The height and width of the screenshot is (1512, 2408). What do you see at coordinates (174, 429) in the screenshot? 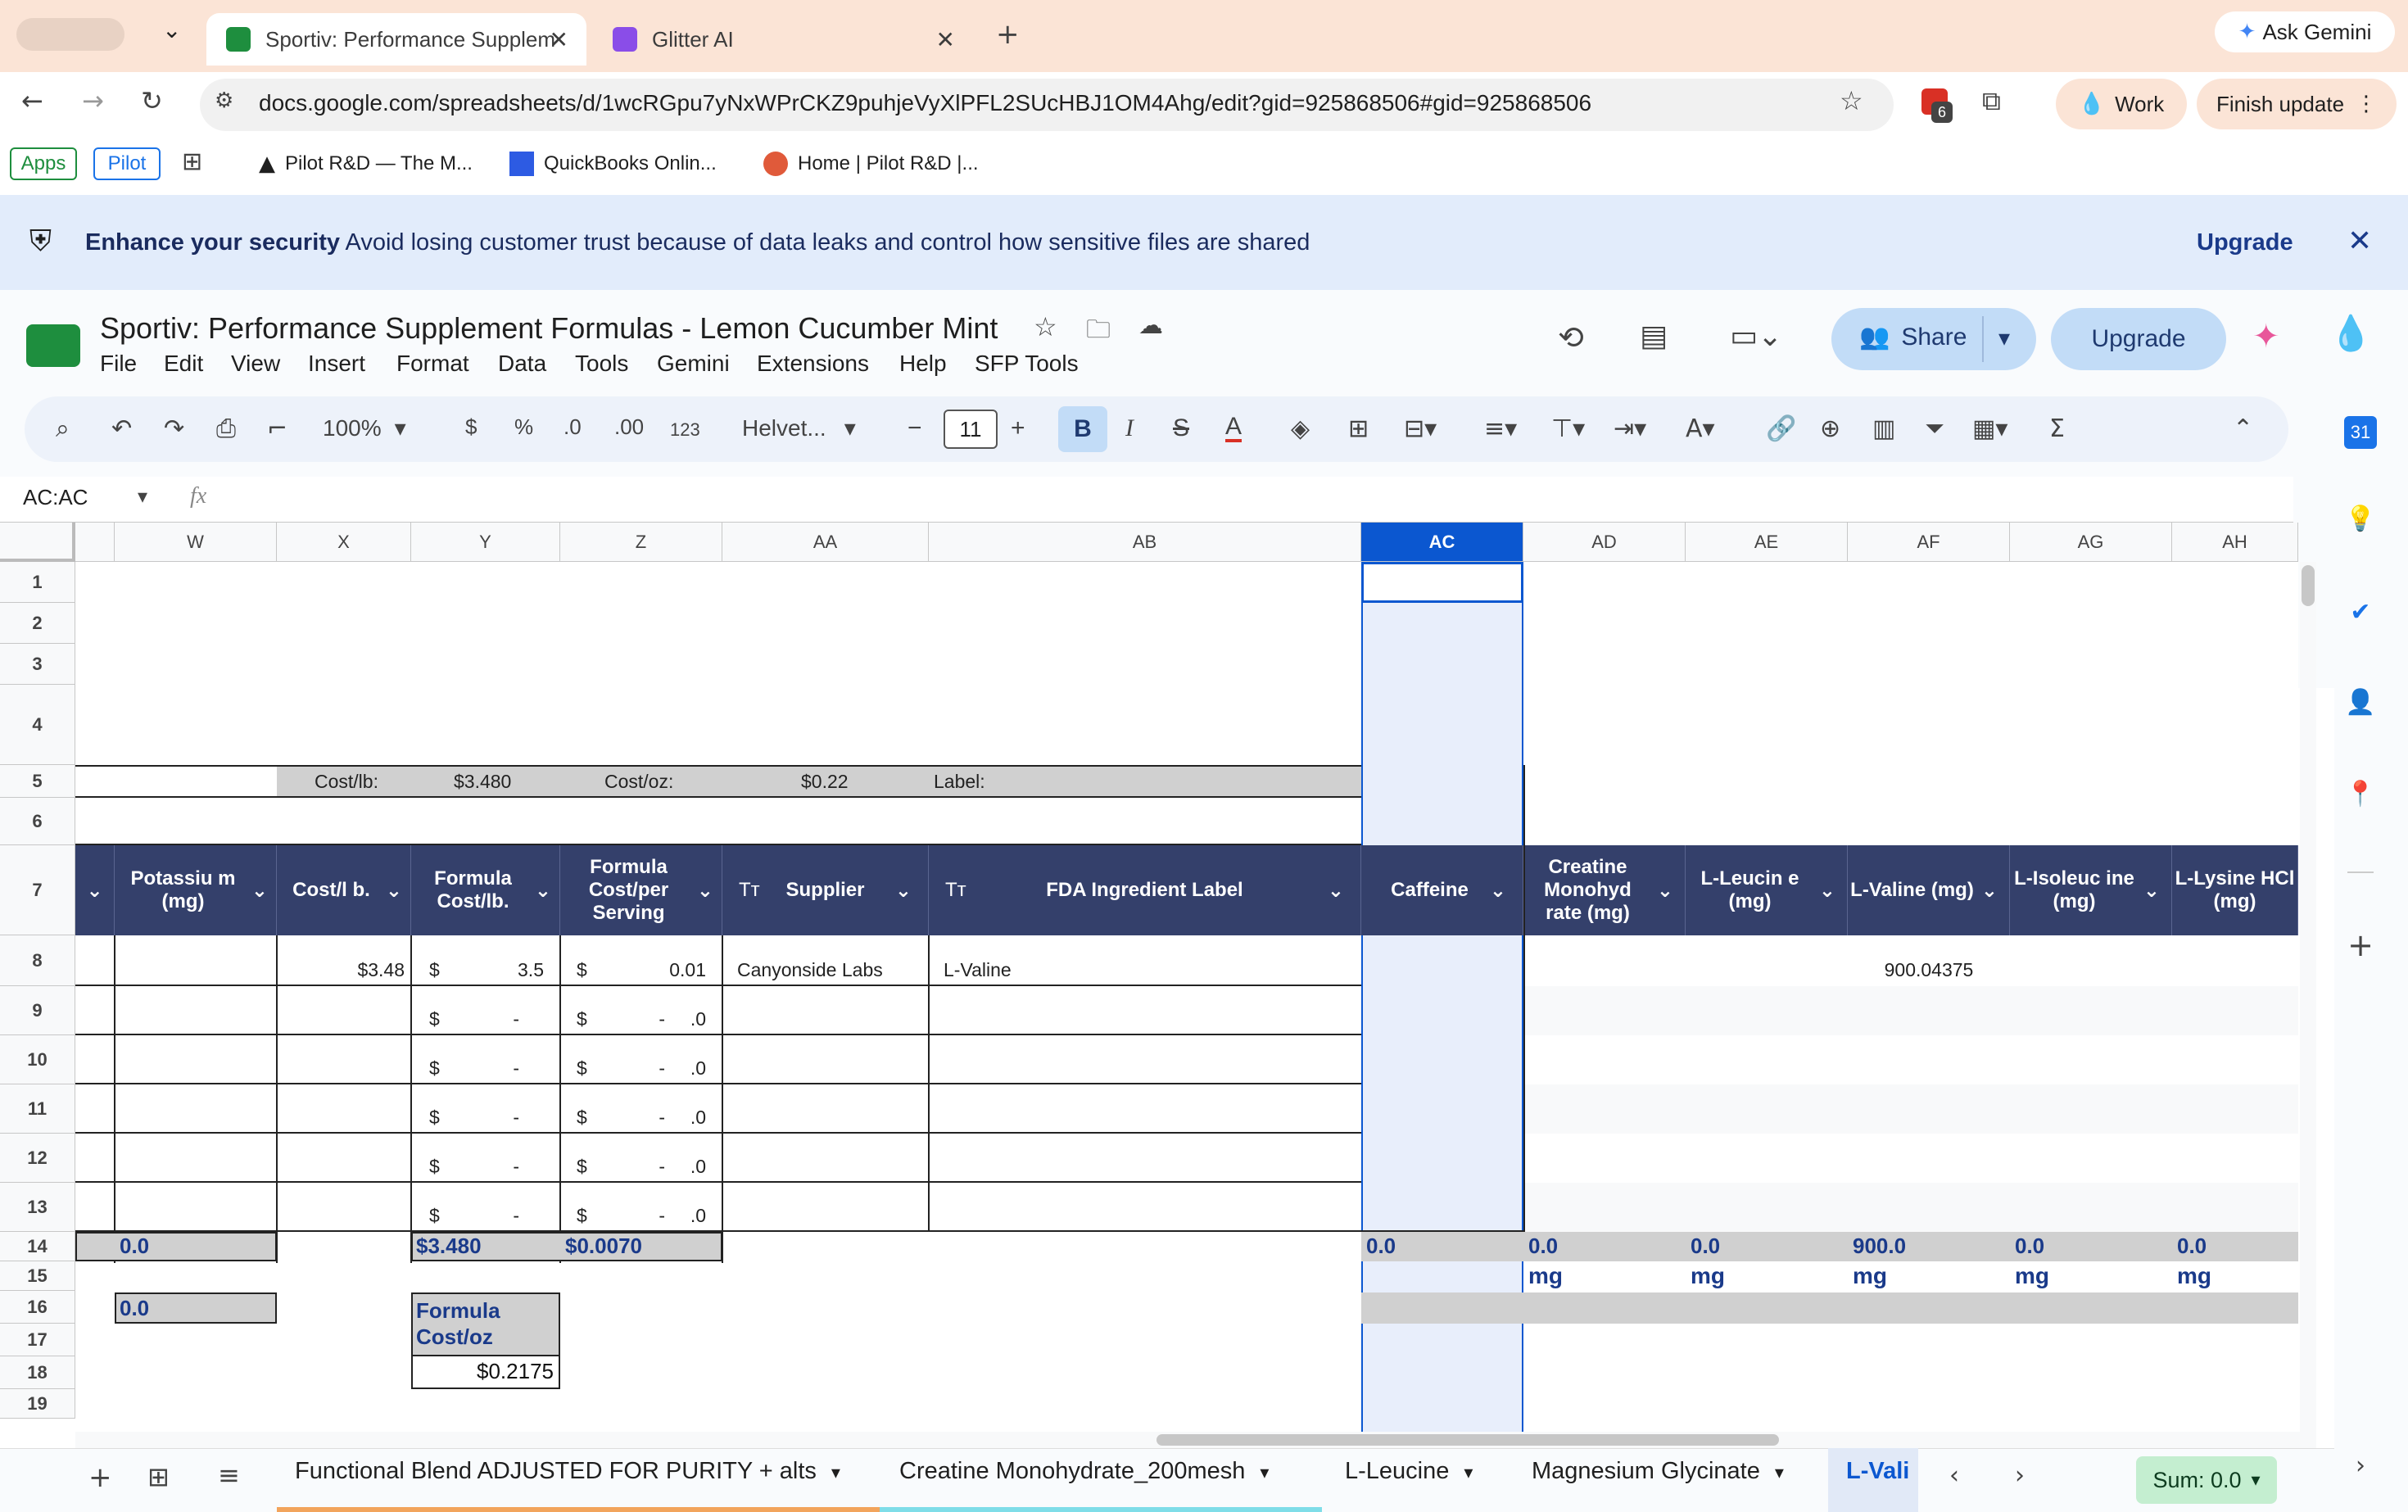
I see `redo-icon: ↷` at bounding box center [174, 429].